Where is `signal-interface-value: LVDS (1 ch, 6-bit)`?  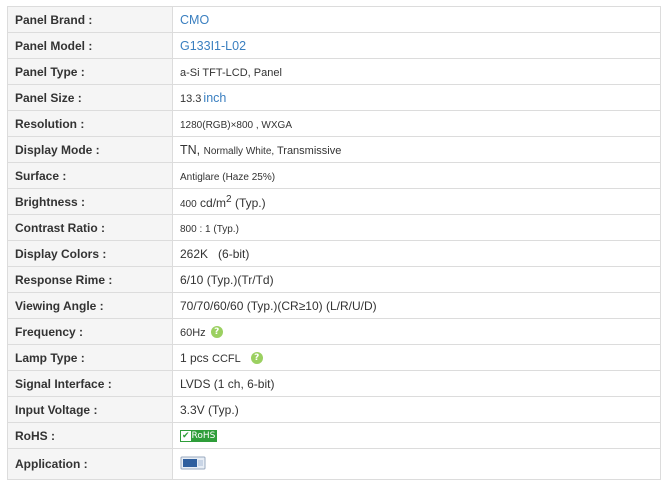 signal-interface-value: LVDS (1 ch, 6-bit) is located at coordinates (227, 383).